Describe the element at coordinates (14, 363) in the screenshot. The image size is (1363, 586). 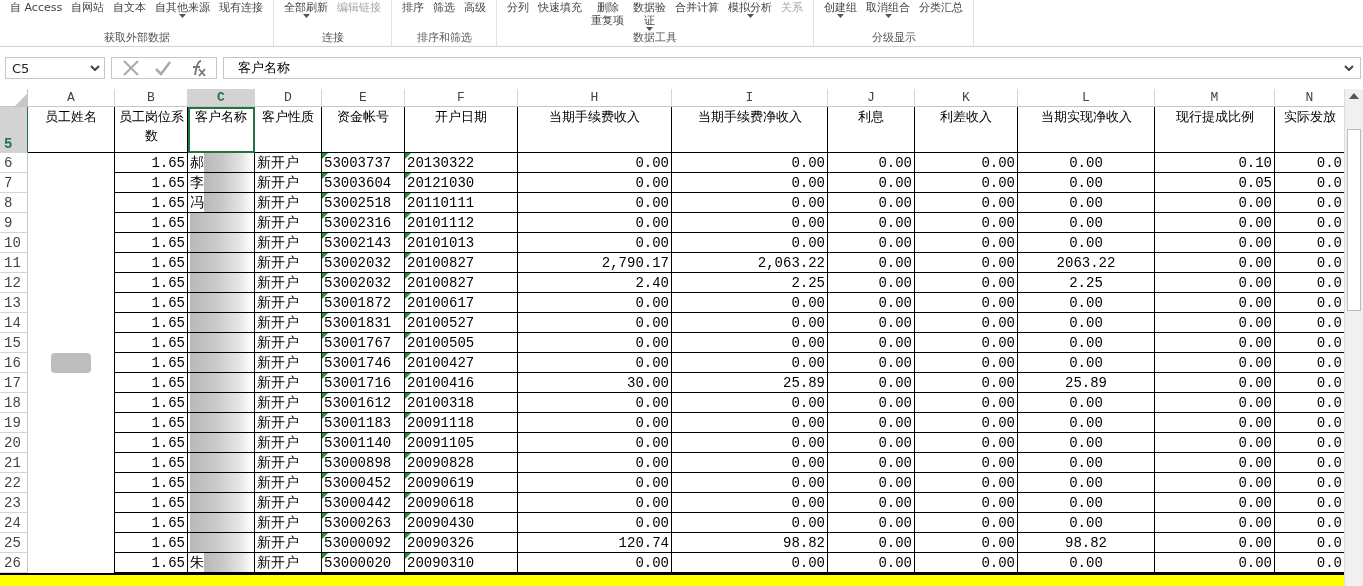
I see `row-header: 16` at that location.